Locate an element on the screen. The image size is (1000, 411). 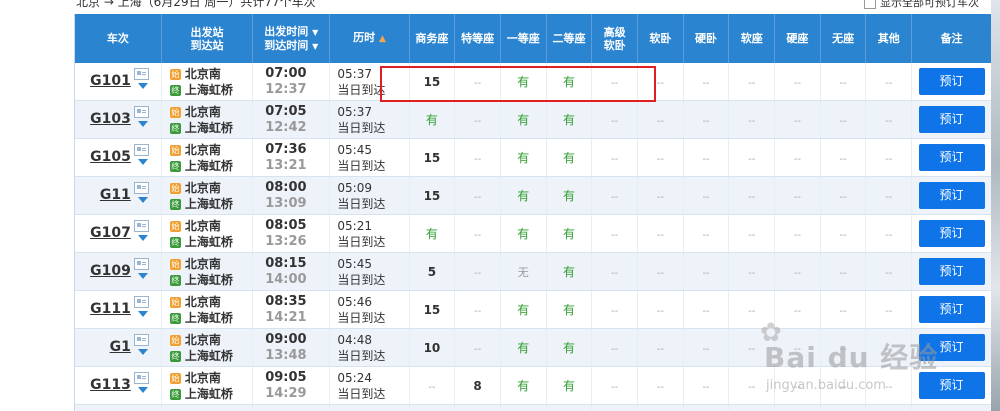
times-cell: 09:05 14:29 is located at coordinates (291, 385).